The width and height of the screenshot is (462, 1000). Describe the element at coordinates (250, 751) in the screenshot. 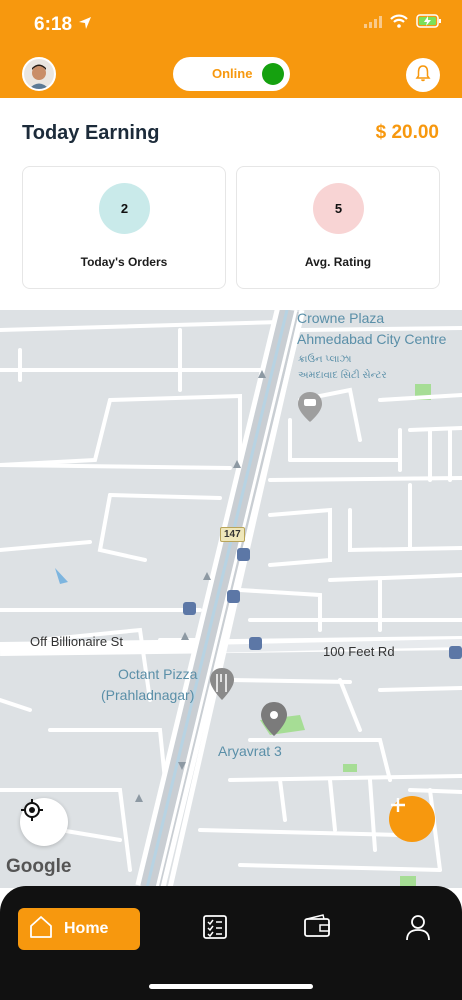

I see `map-label-aryavrat: Aryavrat 3` at that location.